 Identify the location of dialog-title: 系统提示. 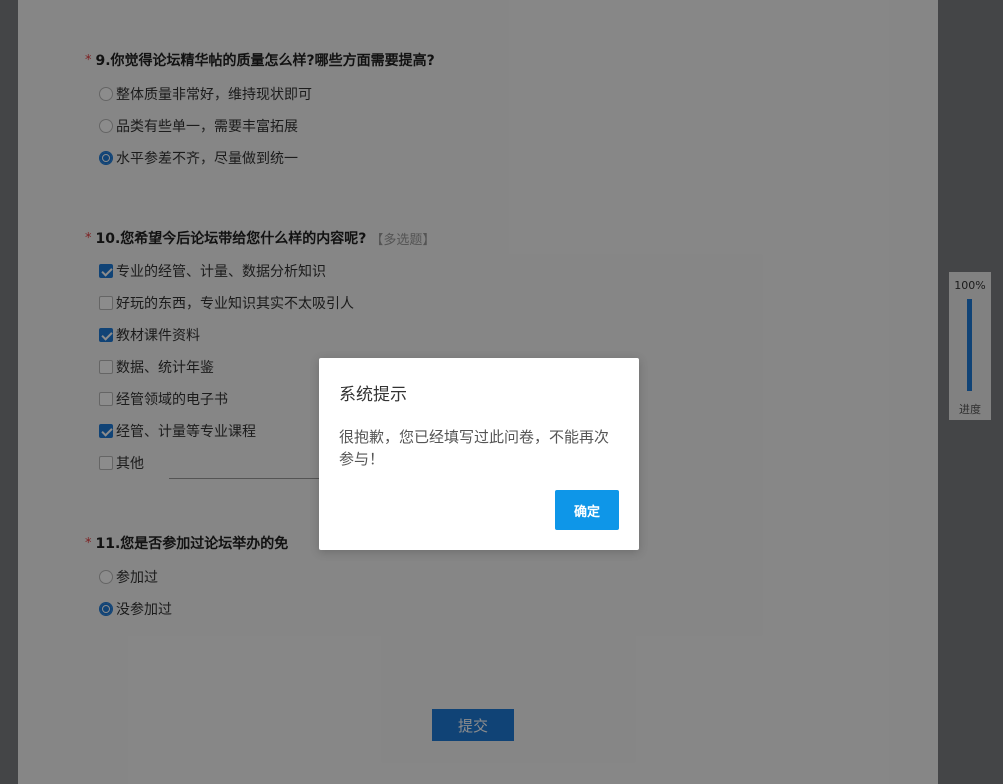
(373, 395).